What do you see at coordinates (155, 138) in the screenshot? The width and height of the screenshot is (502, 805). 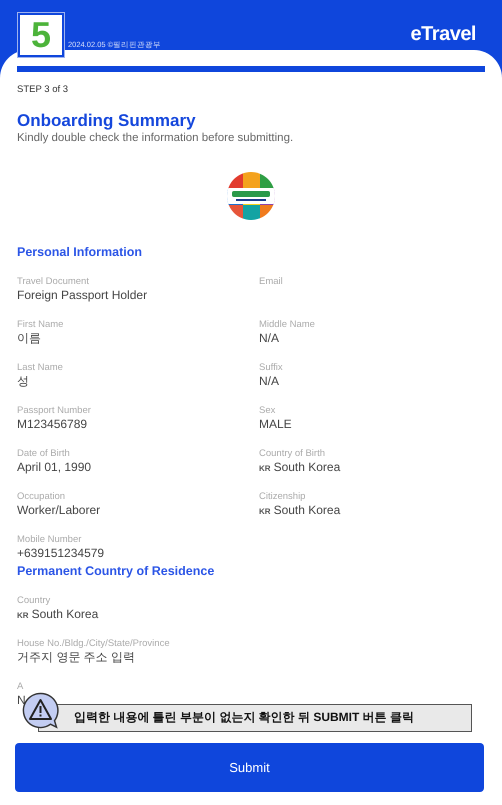 I see `subtitle: Kindly double check the information before submitting.` at bounding box center [155, 138].